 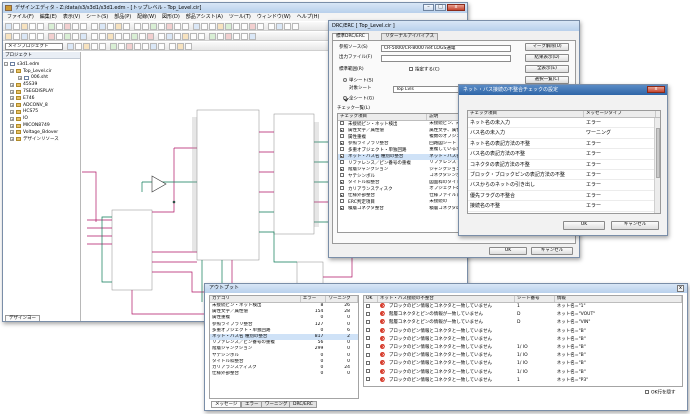 What do you see at coordinates (564, 154) in the screenshot?
I see `net-check-row: バス名の表記方法の不整 エラー` at bounding box center [564, 154].